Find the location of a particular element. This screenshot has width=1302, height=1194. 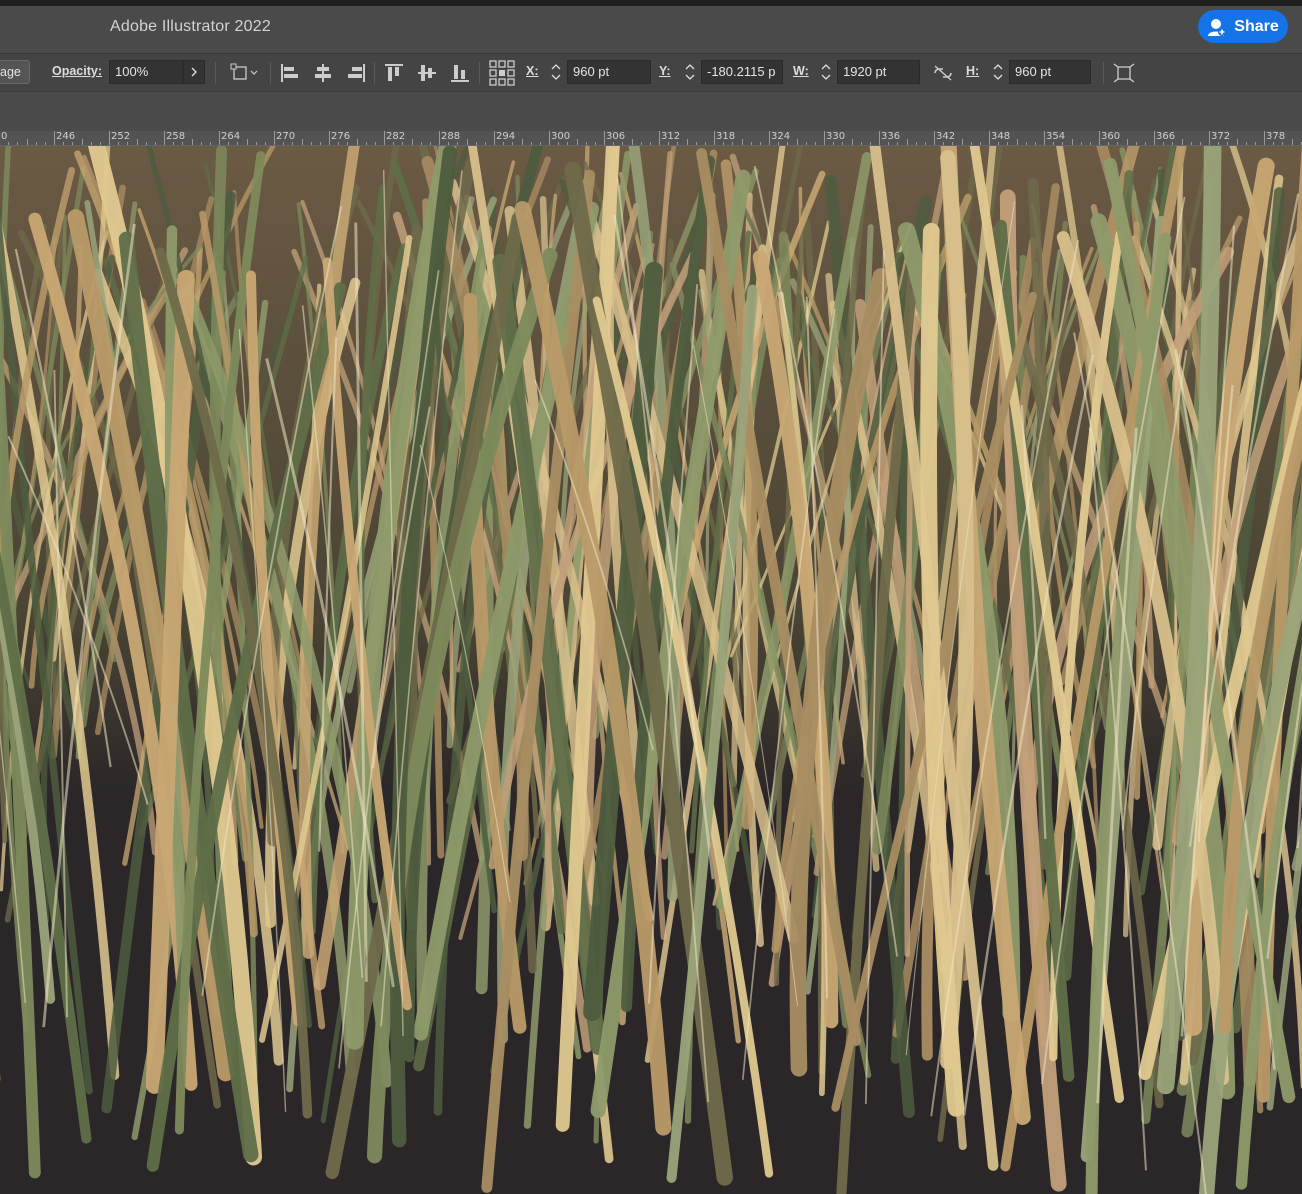

ruler-label: 312 is located at coordinates (671, 136).